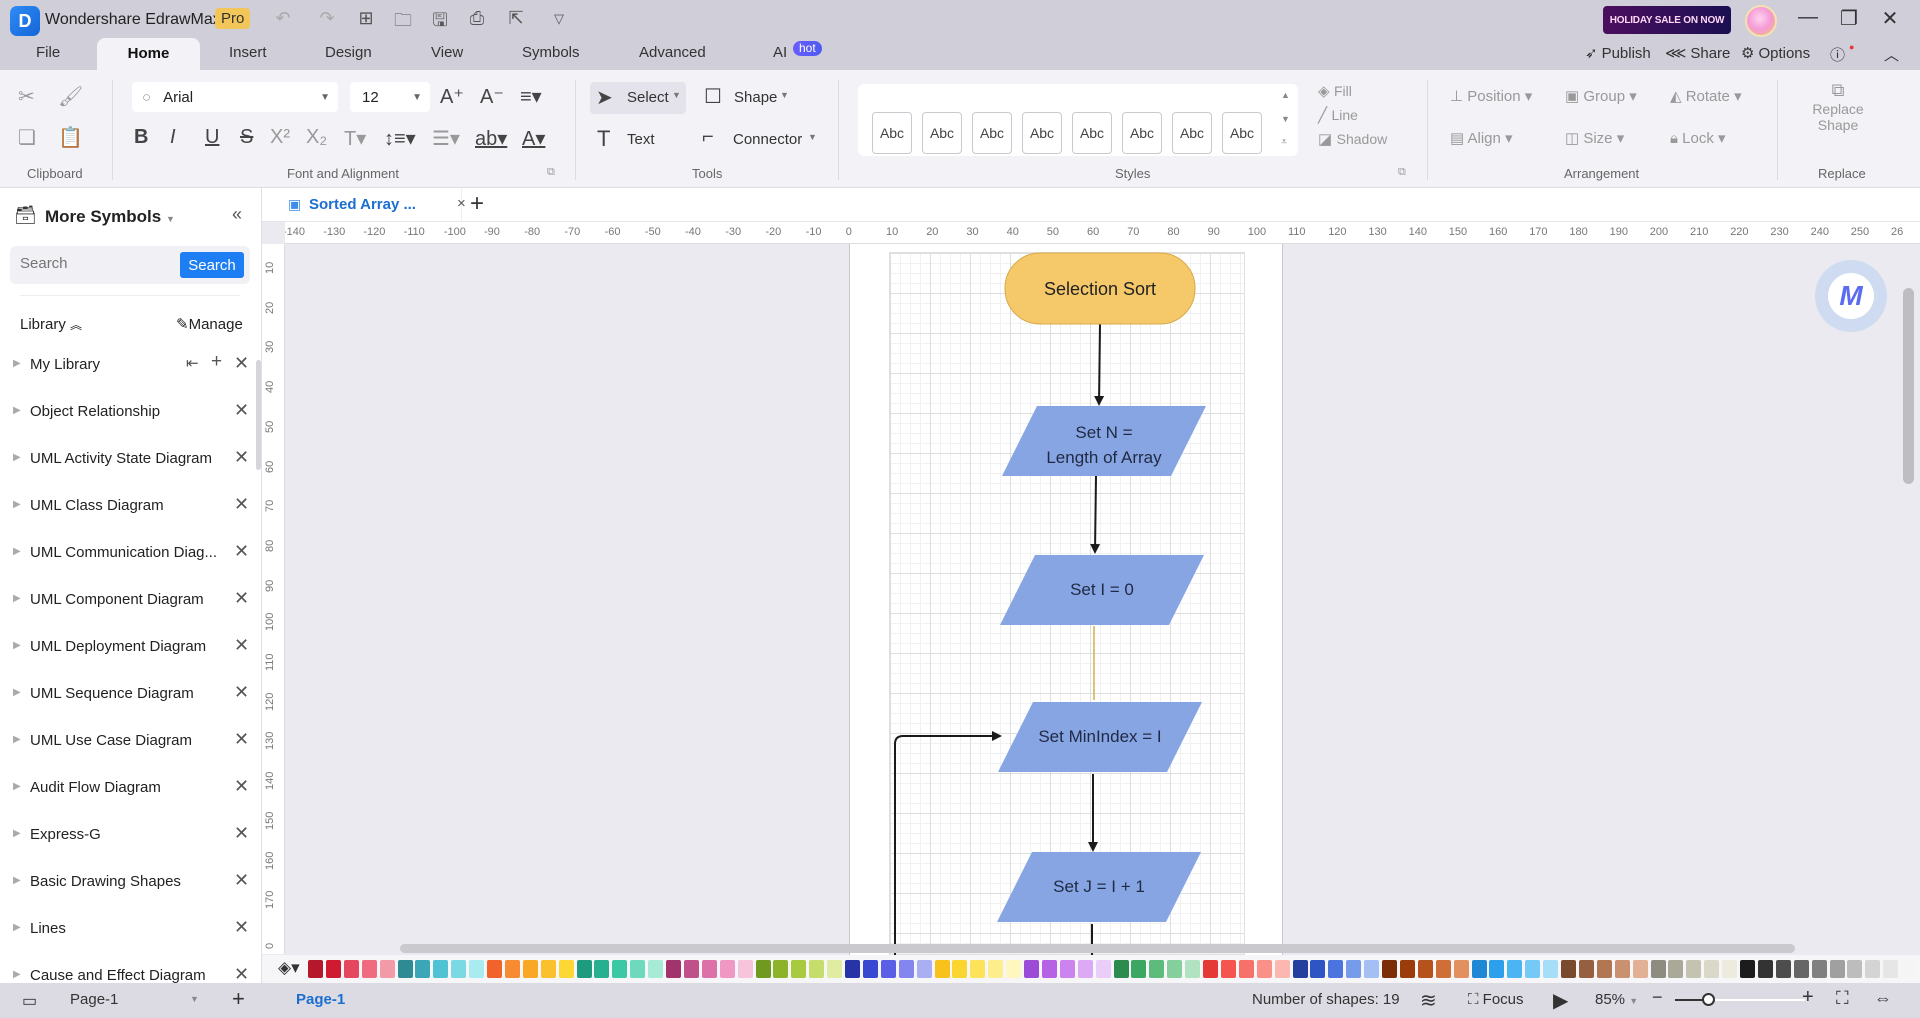 This screenshot has width=1920, height=1018. What do you see at coordinates (130, 836) in the screenshot?
I see `library-item: ▶ Express-G ✕` at bounding box center [130, 836].